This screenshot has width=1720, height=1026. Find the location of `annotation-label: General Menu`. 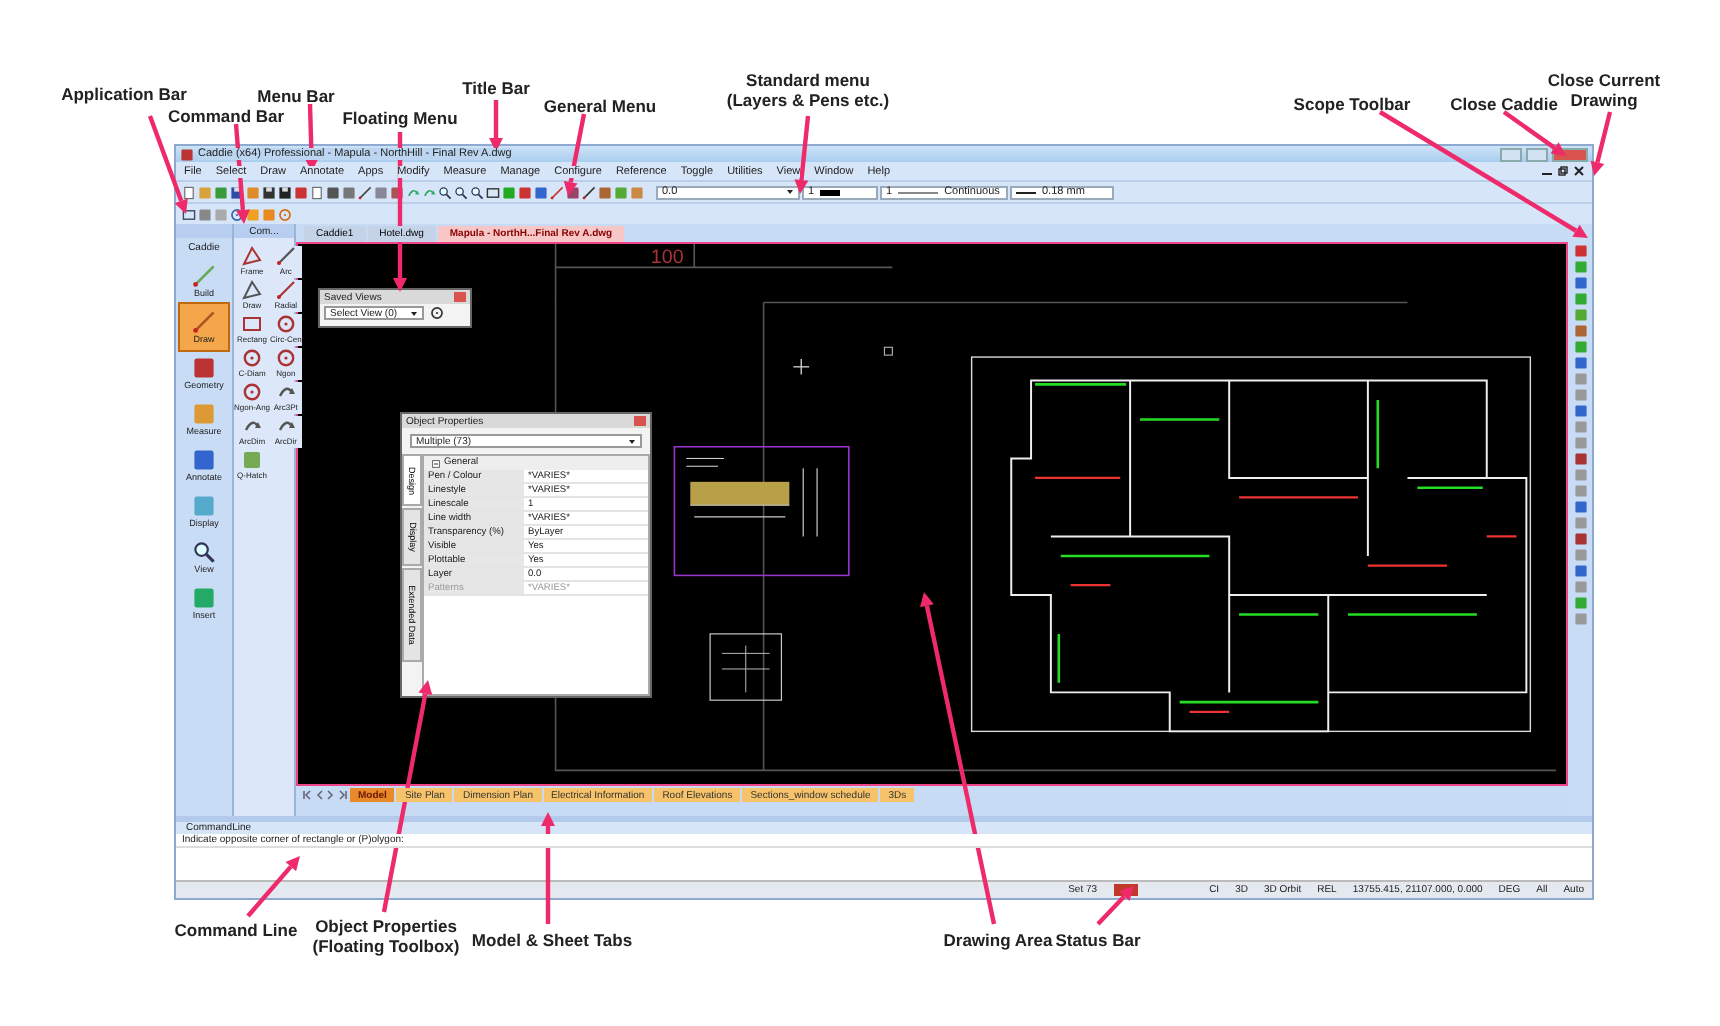

annotation-label: General Menu is located at coordinates (600, 108).